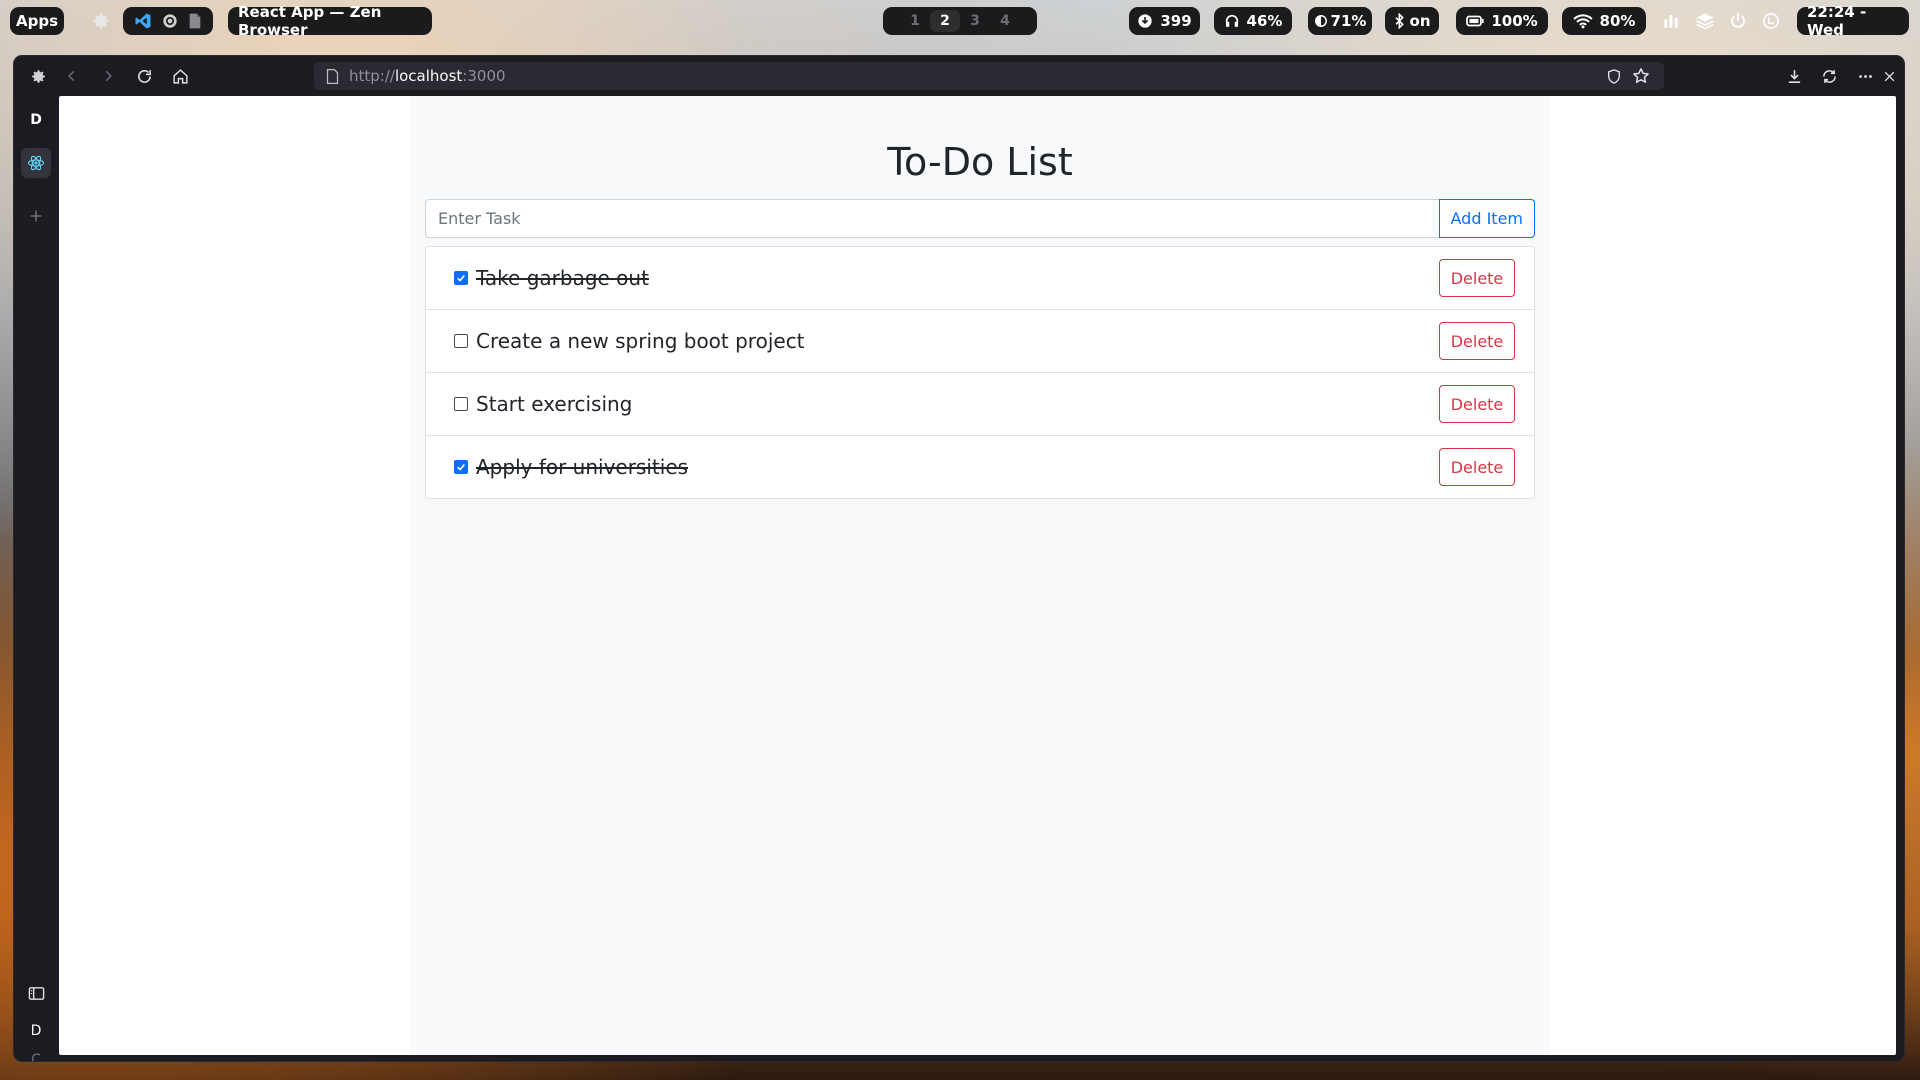 The height and width of the screenshot is (1080, 1920). I want to click on volume-value: 46%, so click(1264, 21).